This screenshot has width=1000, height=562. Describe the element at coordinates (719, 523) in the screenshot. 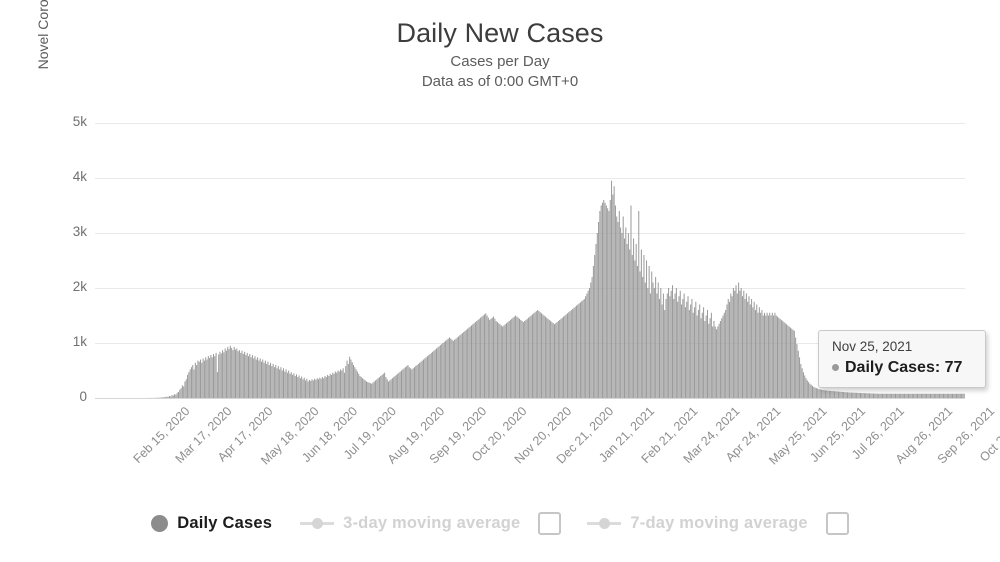

I see `legend-label-7day-average: 7-day moving average` at that location.